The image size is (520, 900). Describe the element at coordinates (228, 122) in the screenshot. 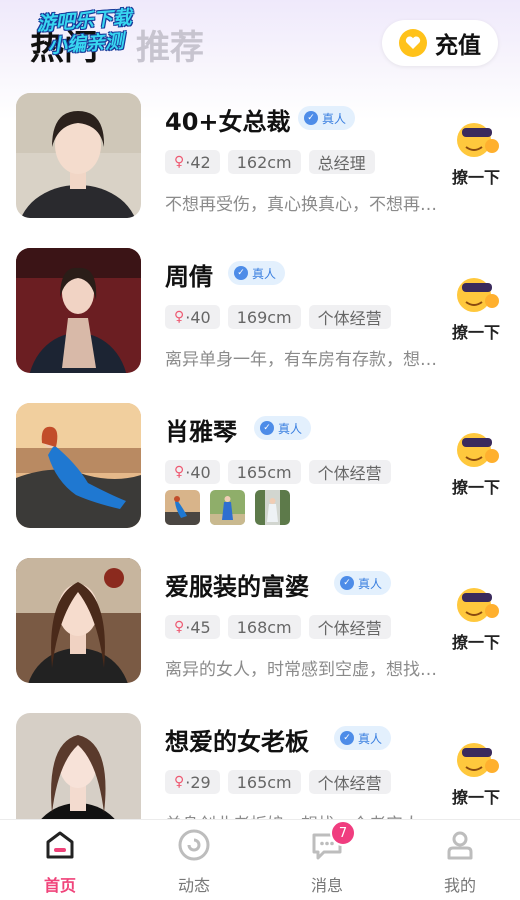

I see `profile-name: 40+女总裁` at that location.